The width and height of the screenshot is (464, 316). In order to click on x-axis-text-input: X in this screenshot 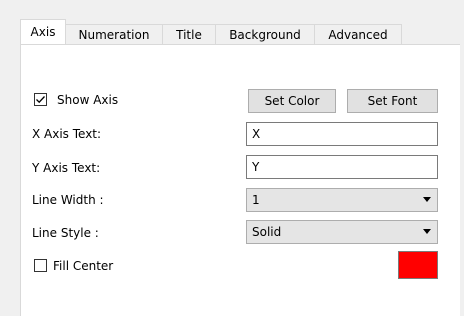, I will do `click(342, 134)`.